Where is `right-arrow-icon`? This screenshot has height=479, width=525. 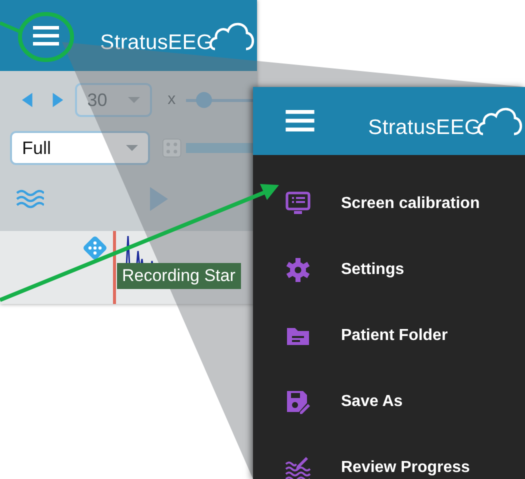 right-arrow-icon is located at coordinates (58, 100).